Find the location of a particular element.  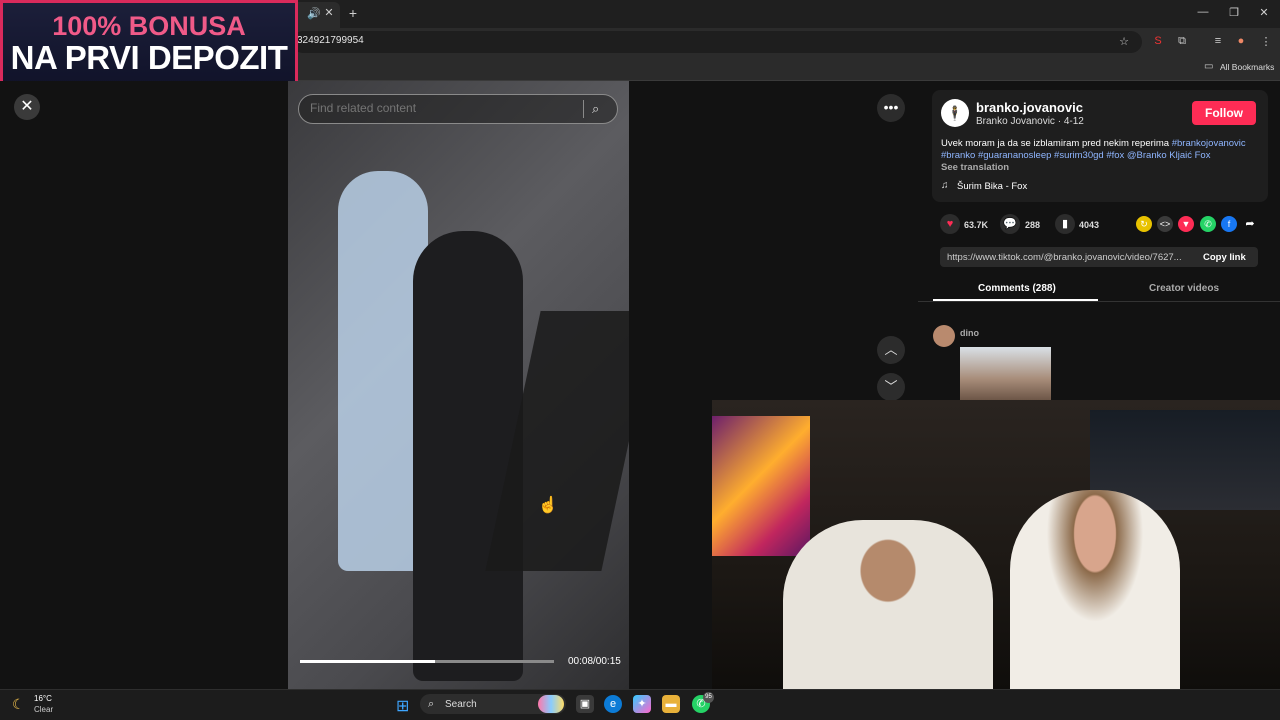

all-bookmarks-link: All Bookmarks is located at coordinates (1247, 67).